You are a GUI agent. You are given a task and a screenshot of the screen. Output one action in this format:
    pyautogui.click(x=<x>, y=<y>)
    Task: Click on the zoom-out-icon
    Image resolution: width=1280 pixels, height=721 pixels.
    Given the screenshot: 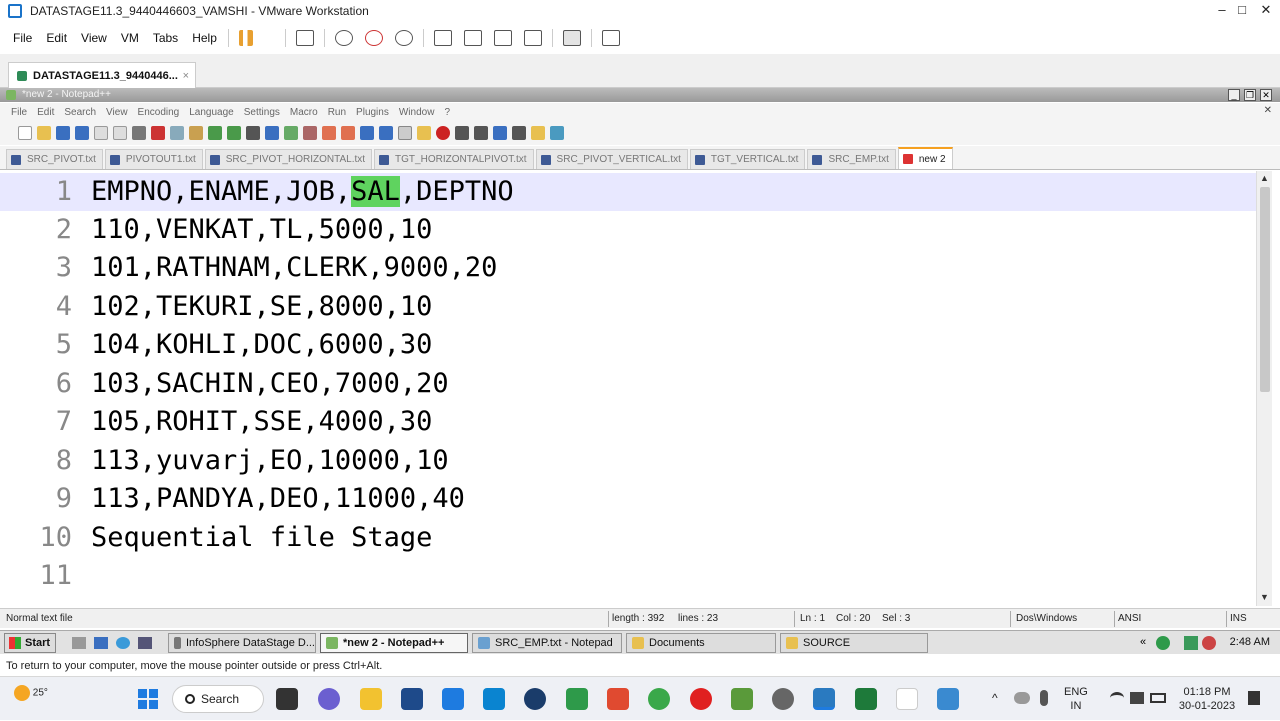 What is the action you would take?
    pyautogui.click(x=310, y=133)
    